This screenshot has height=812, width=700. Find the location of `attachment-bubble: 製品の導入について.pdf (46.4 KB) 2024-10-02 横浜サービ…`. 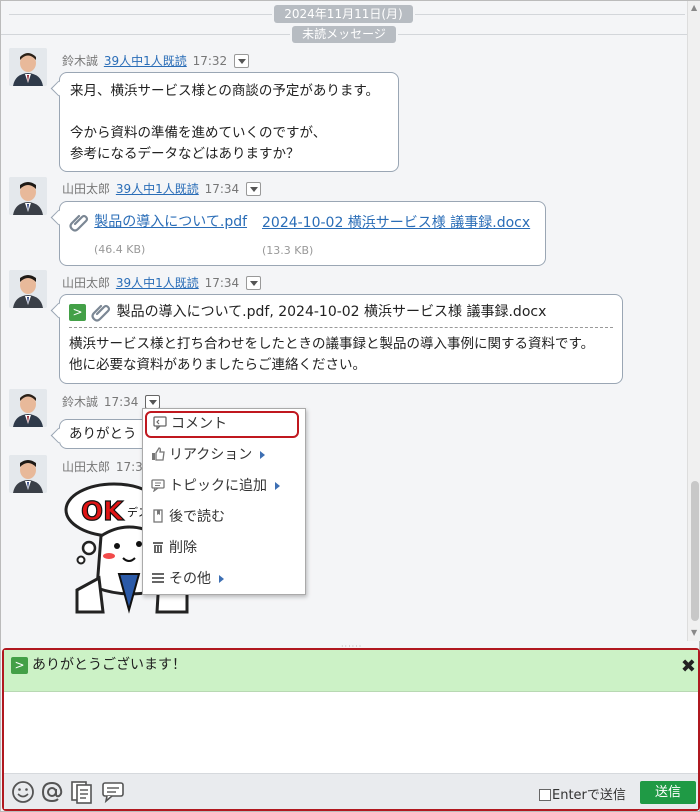

attachment-bubble: 製品の導入について.pdf (46.4 KB) 2024-10-02 横浜サービ… is located at coordinates (302, 233).